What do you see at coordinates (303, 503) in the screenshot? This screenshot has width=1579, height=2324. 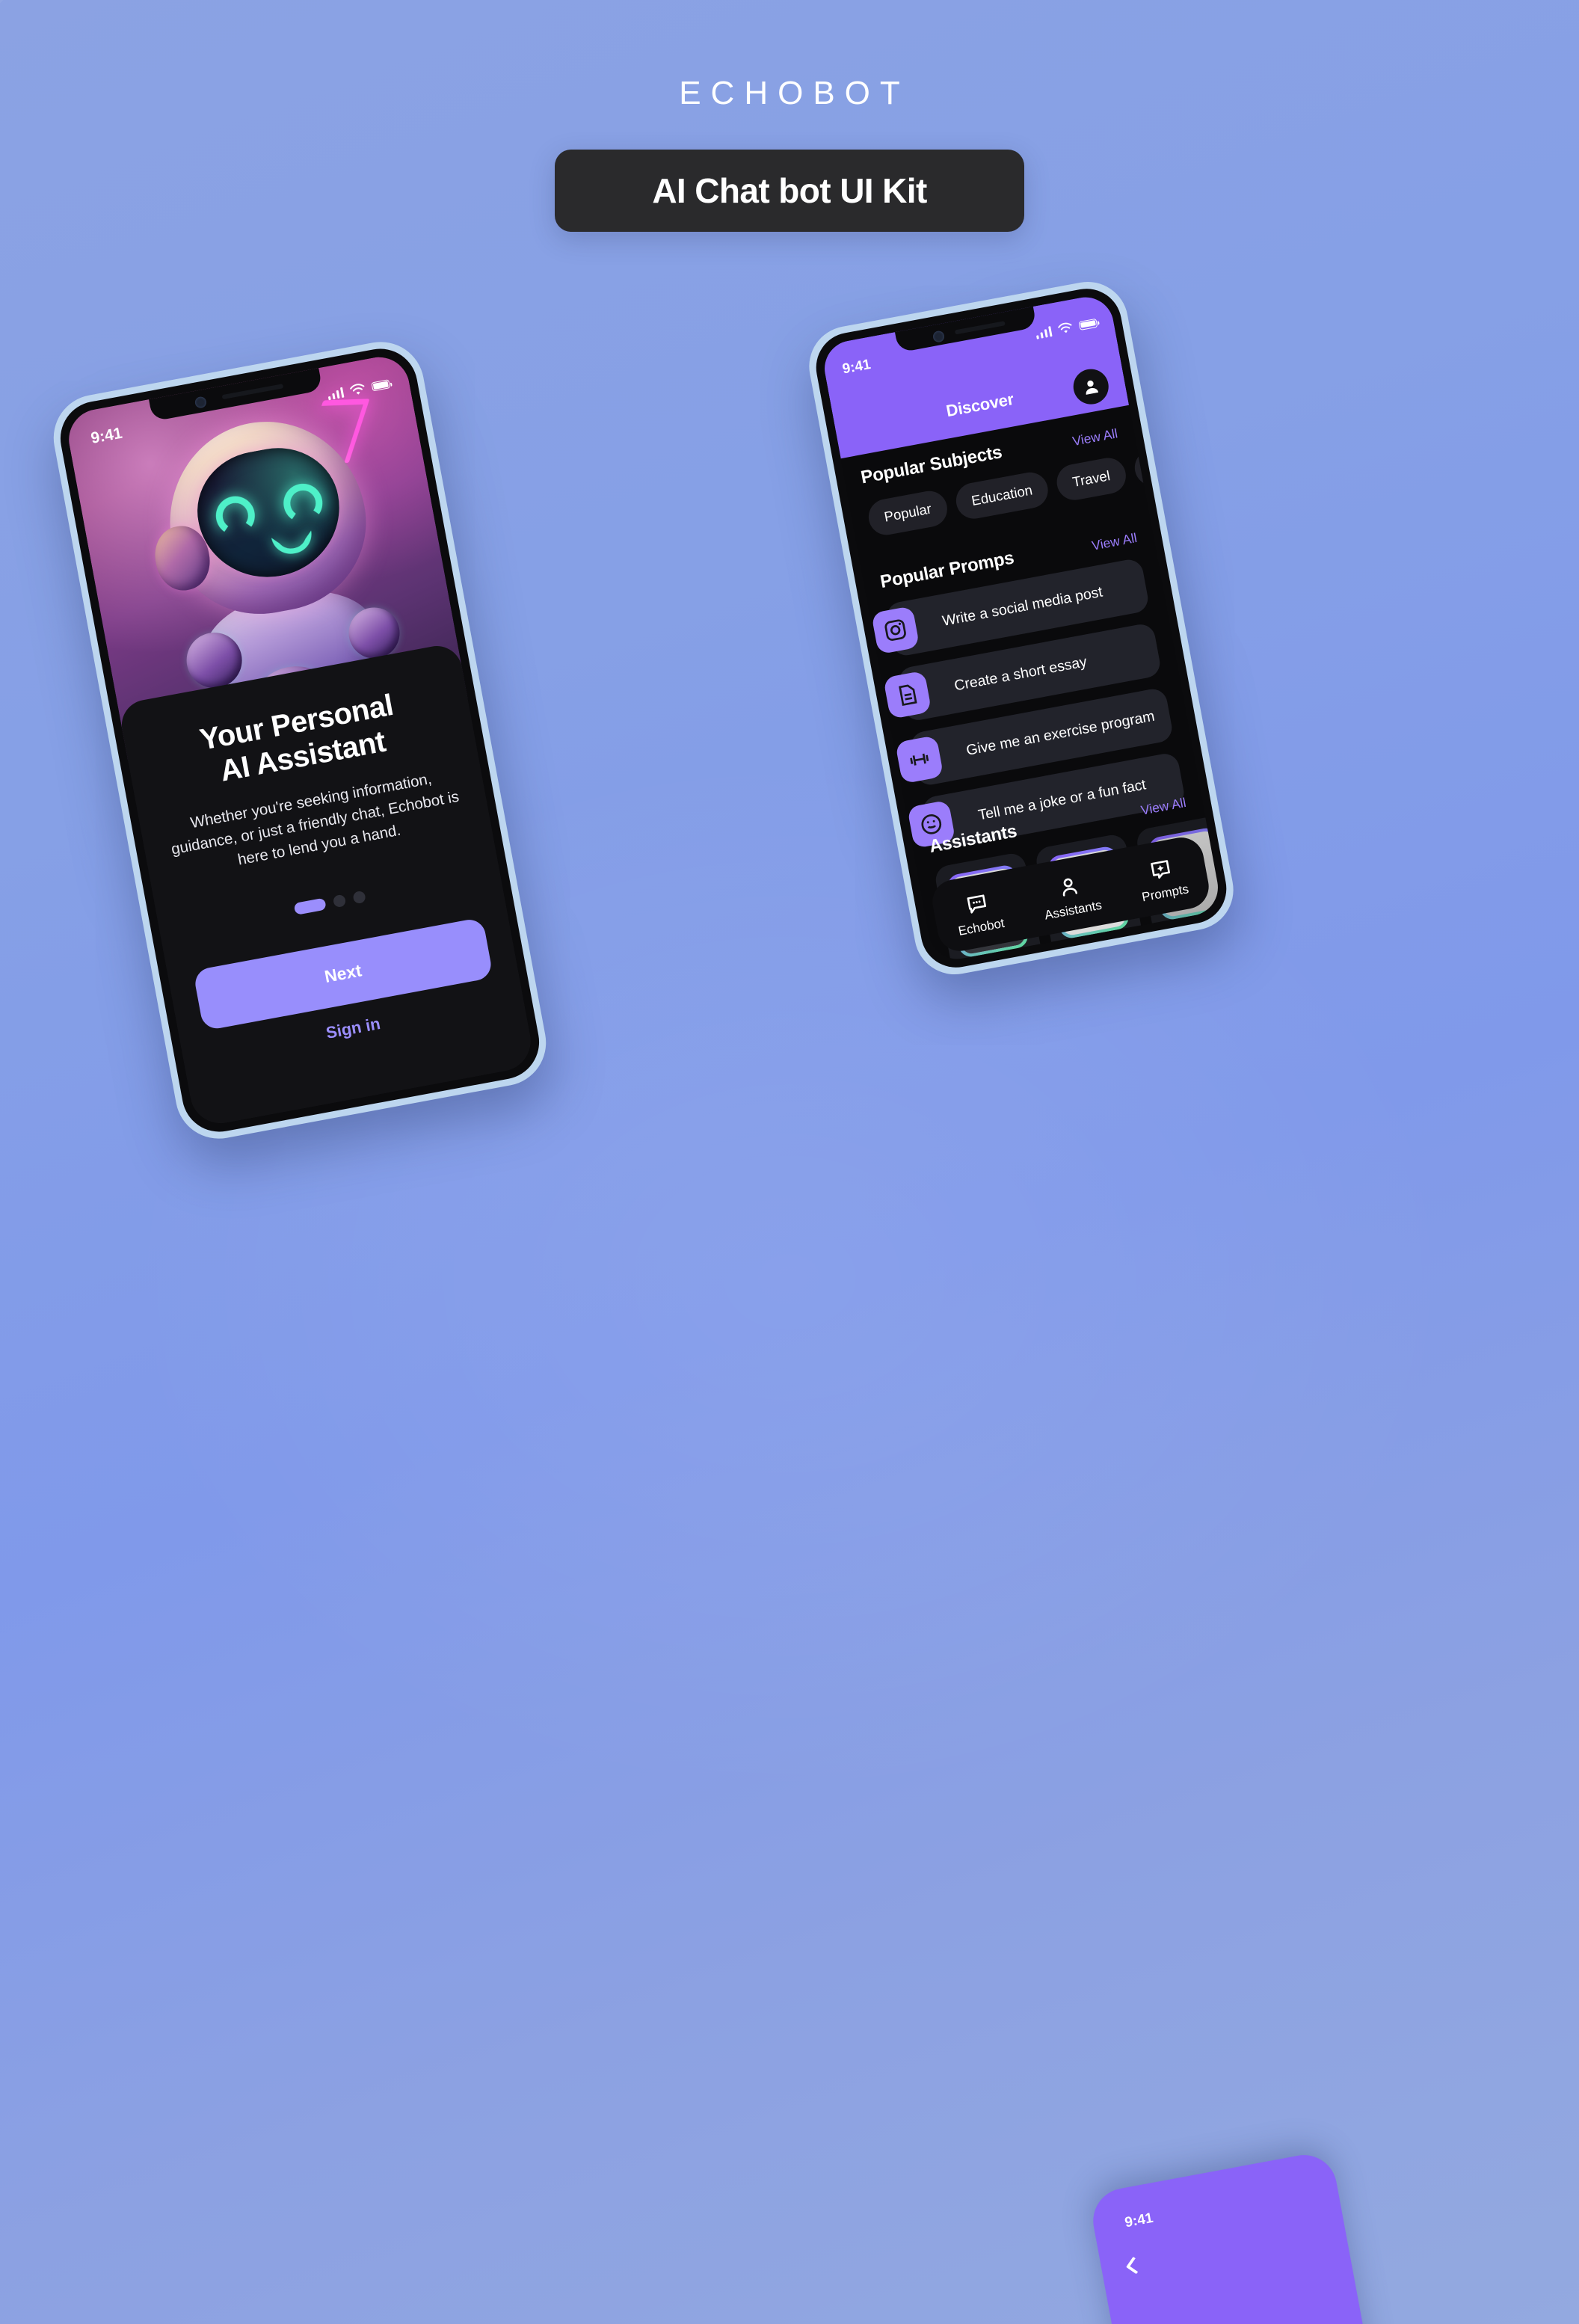 I see `robot-eye-right` at bounding box center [303, 503].